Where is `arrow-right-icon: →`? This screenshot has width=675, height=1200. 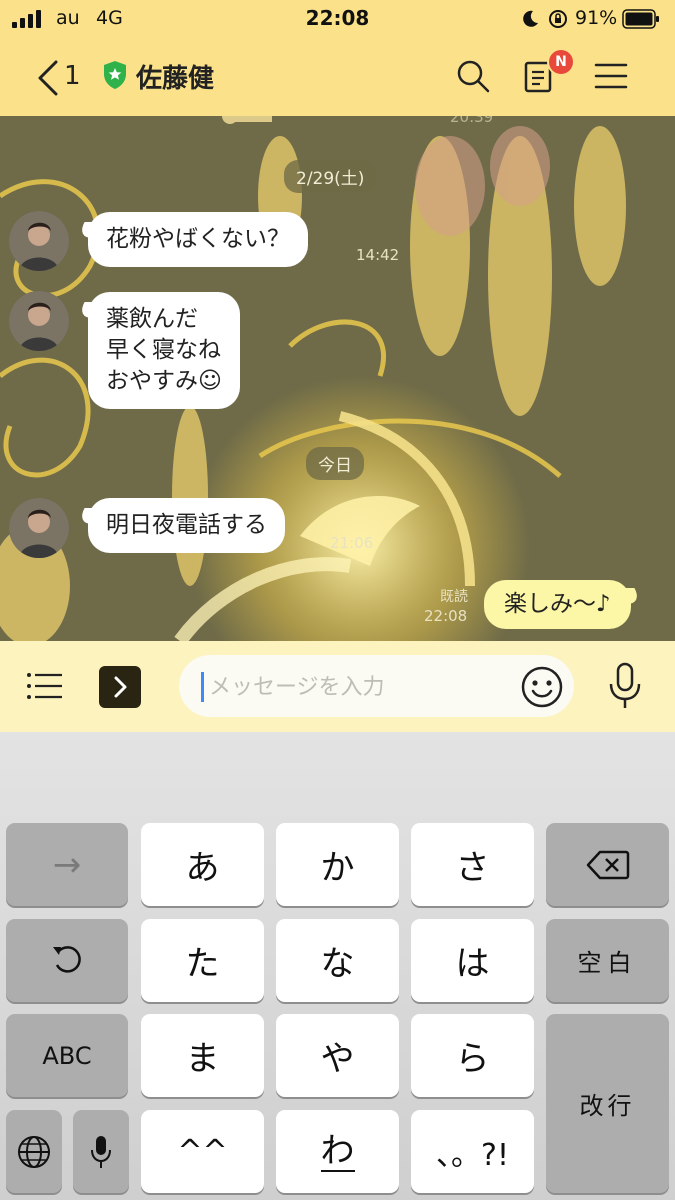 arrow-right-icon: → is located at coordinates (67, 864).